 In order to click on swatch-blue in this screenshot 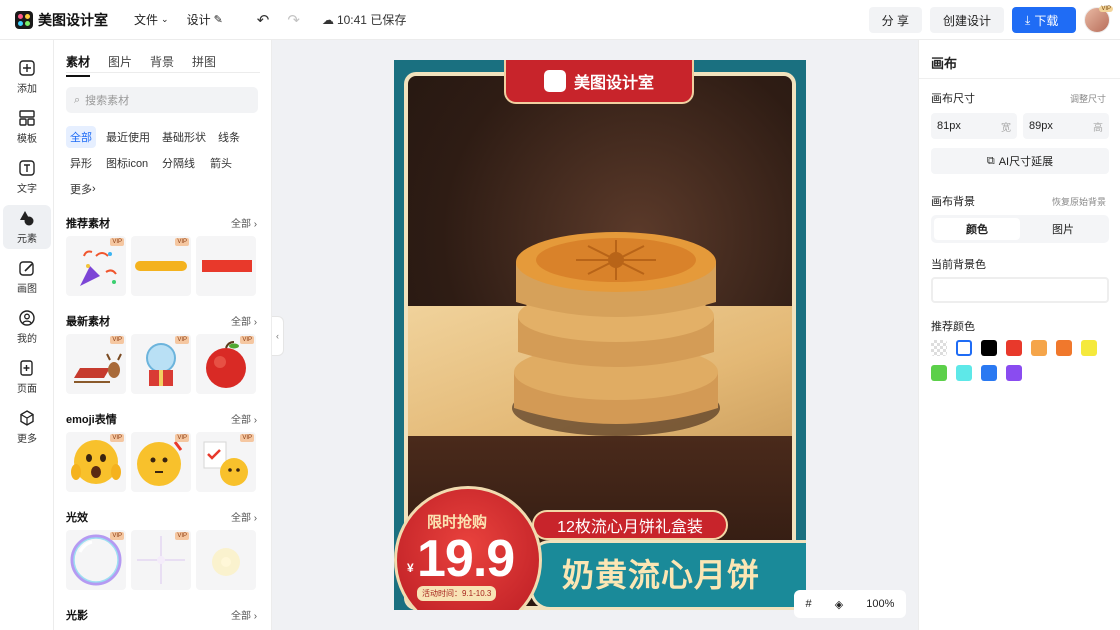, I will do `click(989, 373)`.